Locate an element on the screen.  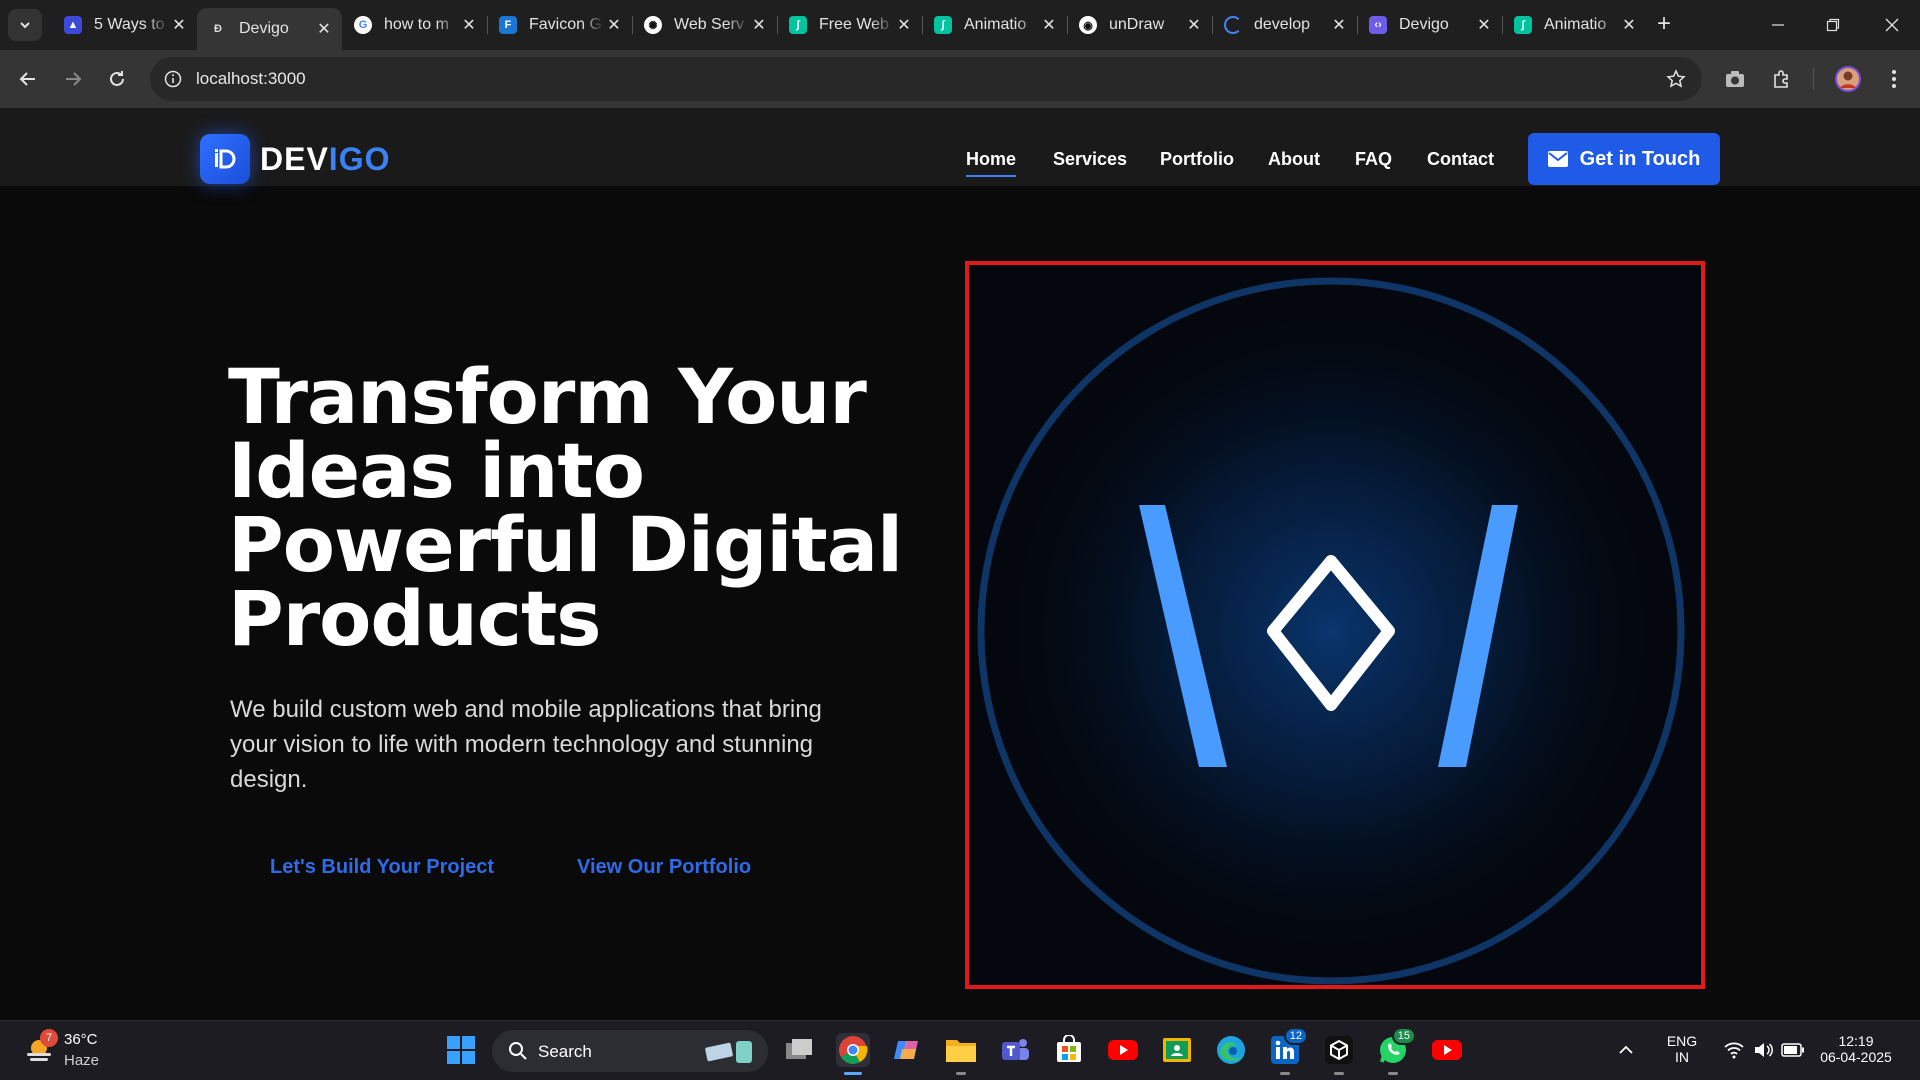
lottie-icon: ∫ is located at coordinates (798, 25).